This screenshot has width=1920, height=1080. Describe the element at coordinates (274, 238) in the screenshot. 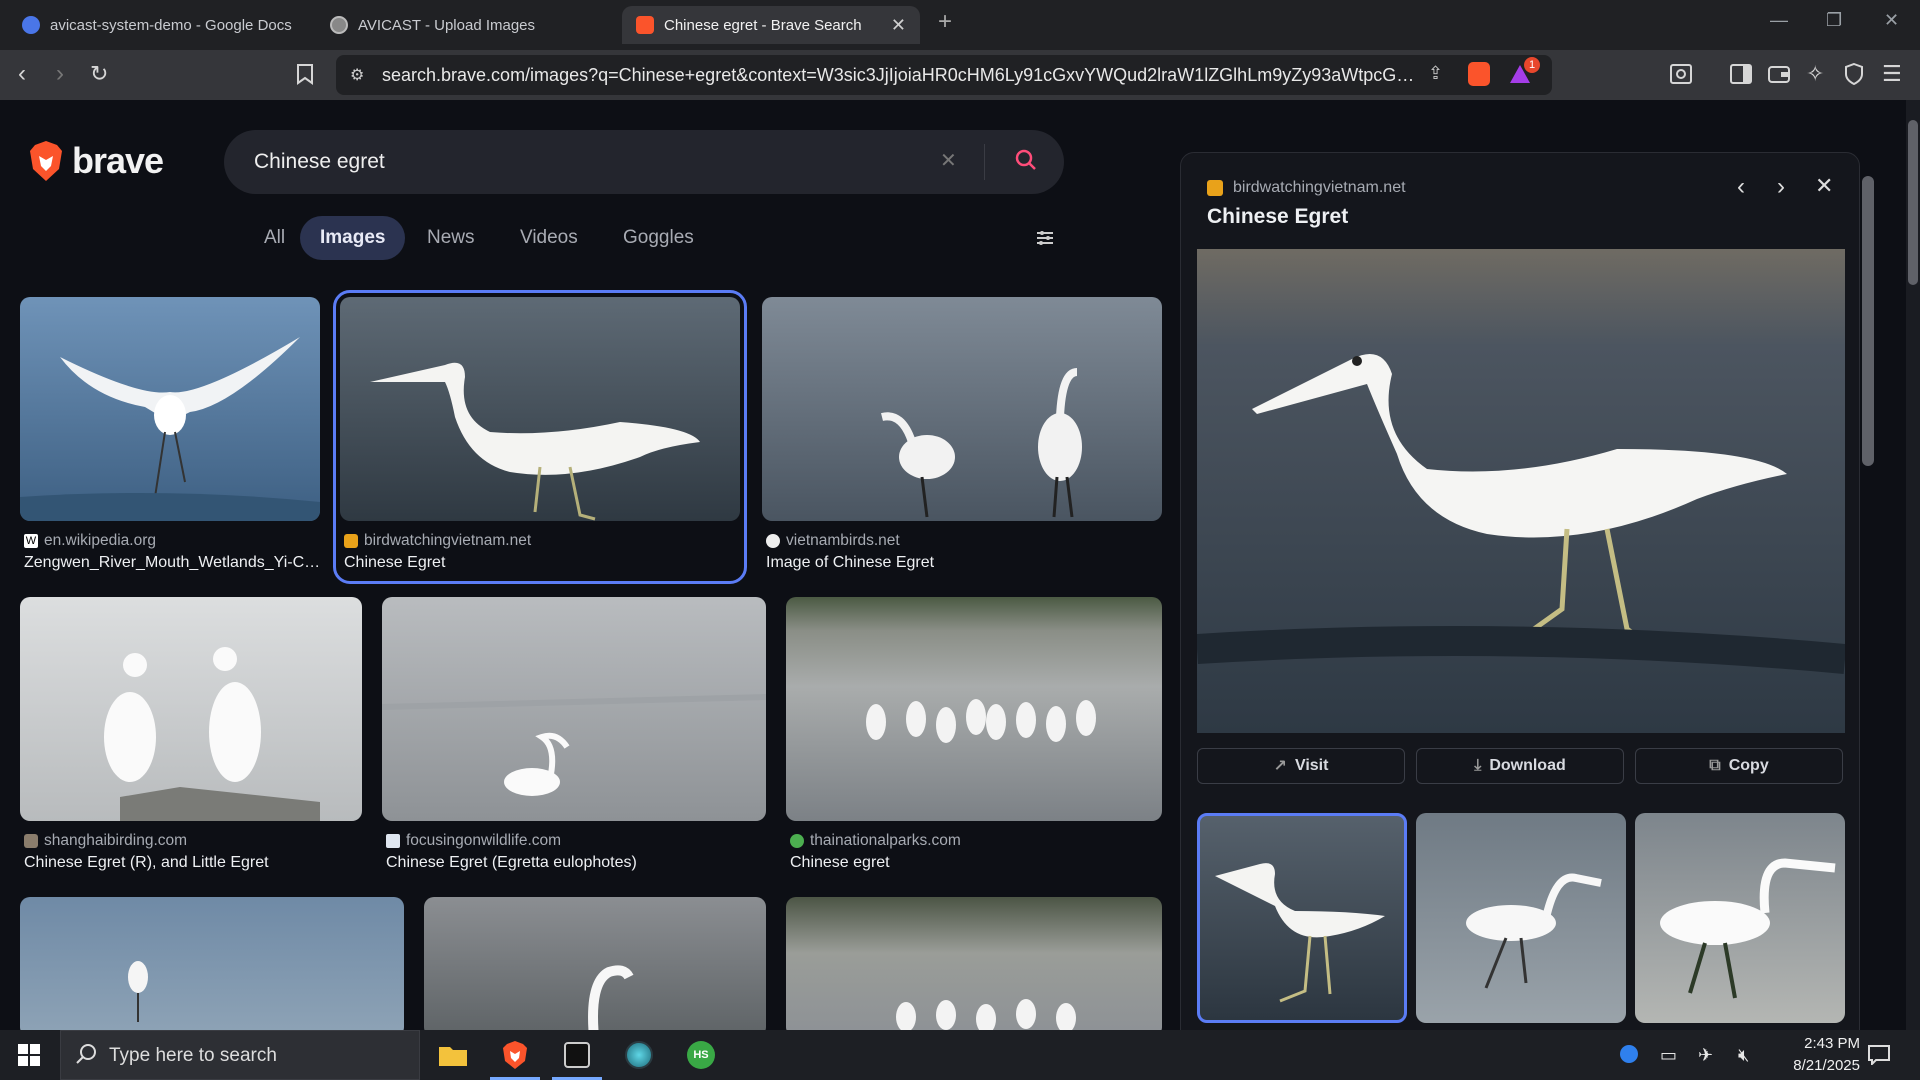

I see `tab-all: All` at that location.